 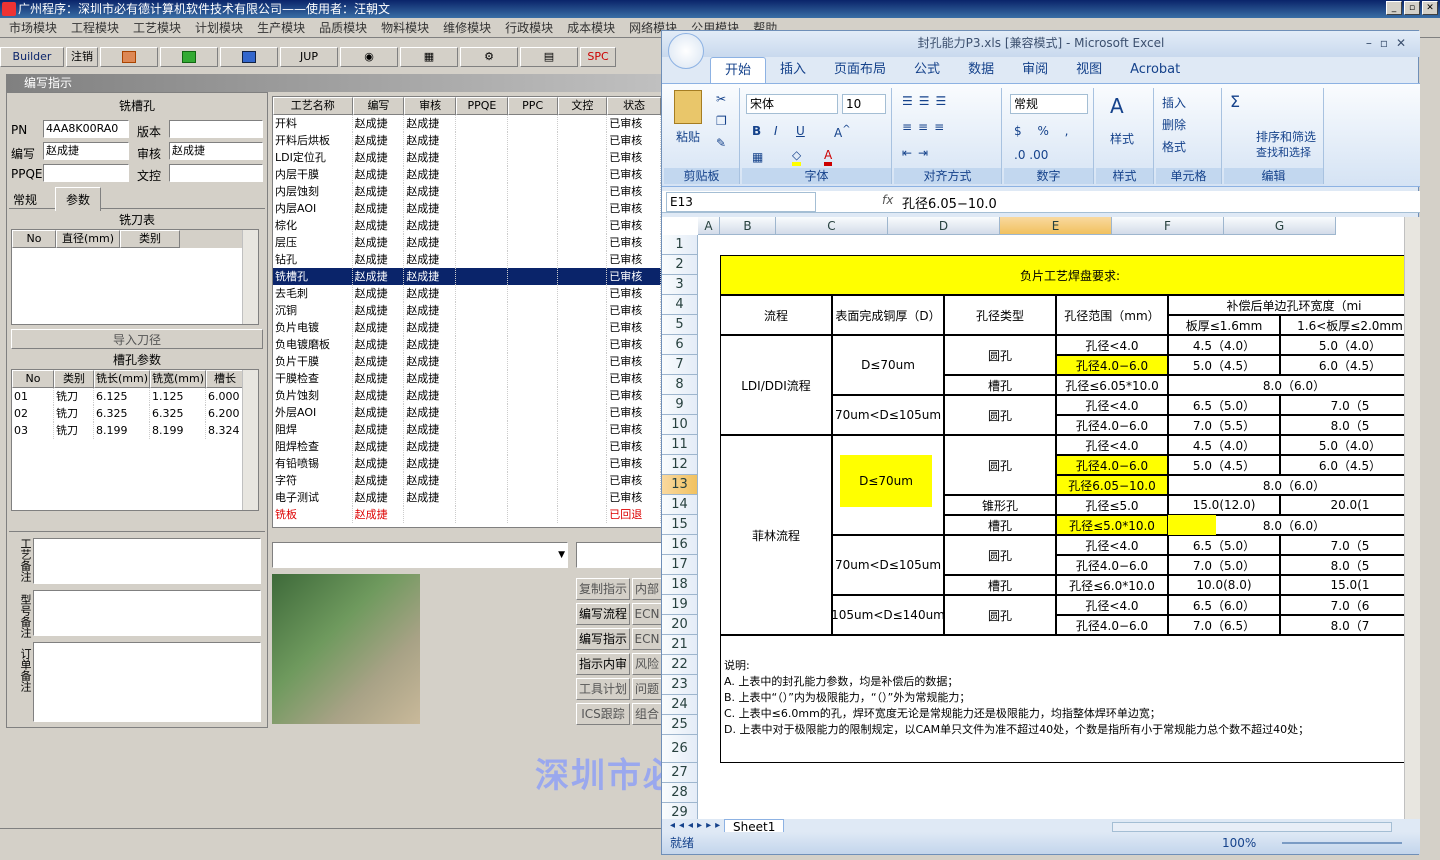 I want to click on row-header: 8, so click(x=680, y=385).